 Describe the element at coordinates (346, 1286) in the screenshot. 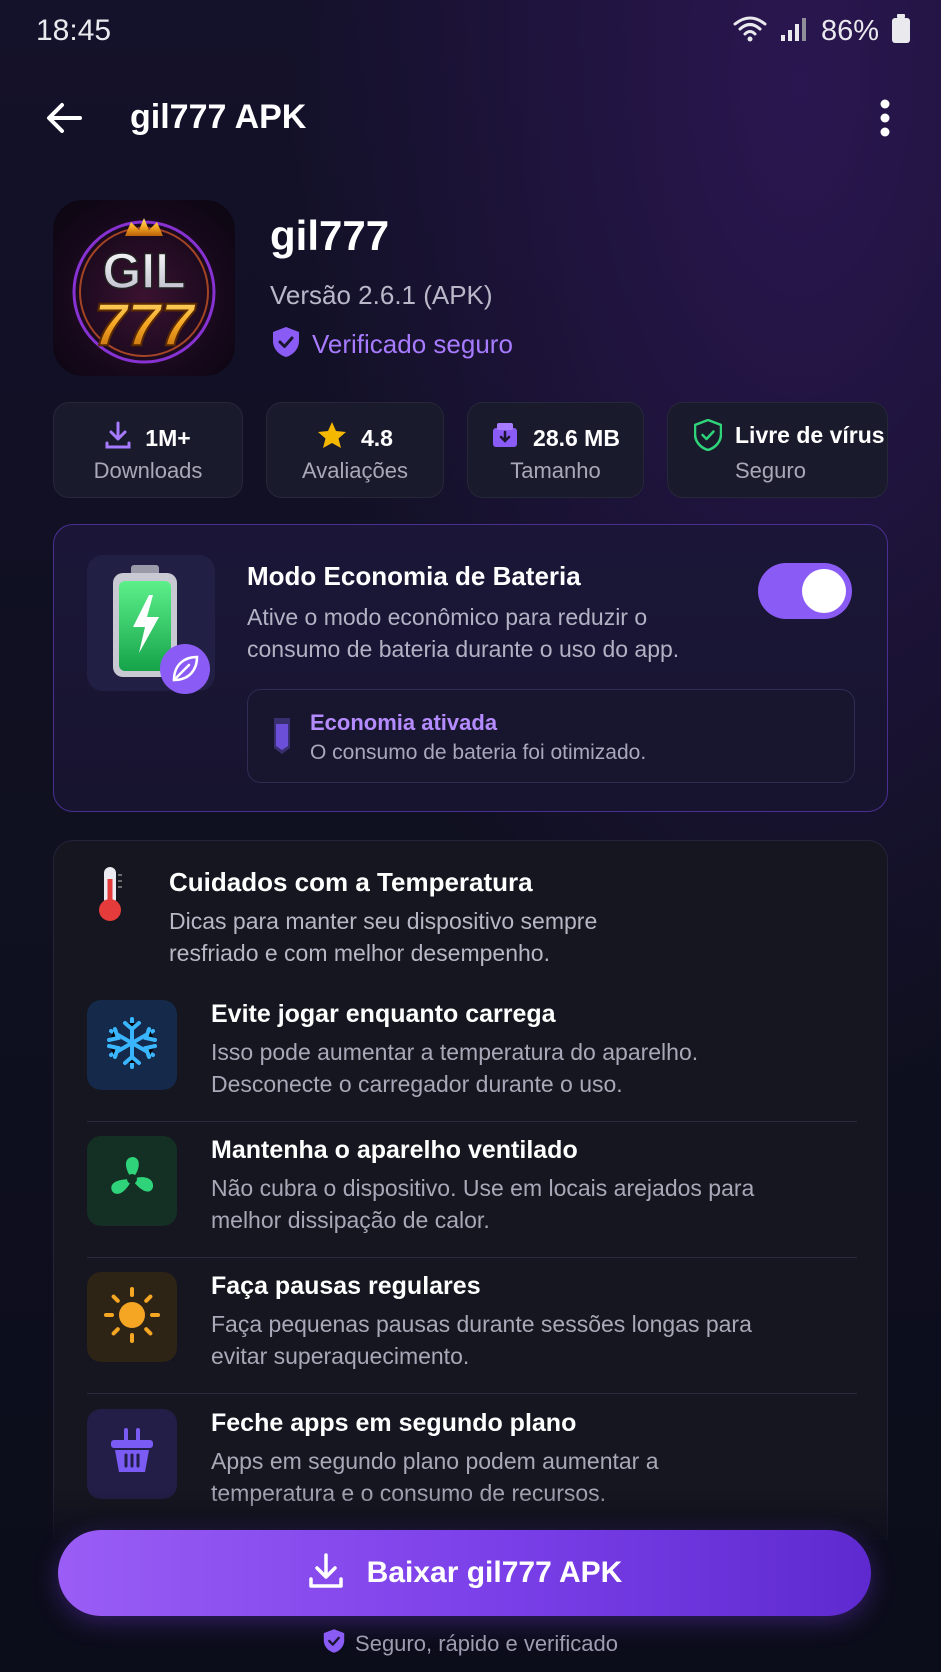

I see `tip-title: Faça pausas regulares` at that location.